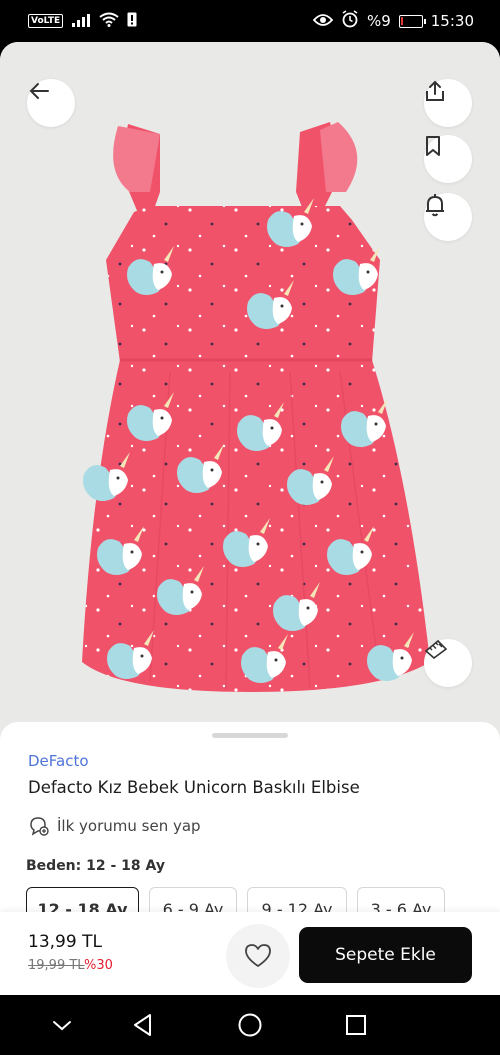 Image resolution: width=500 pixels, height=1055 pixels. Describe the element at coordinates (132, 21) in the screenshot. I see `sim-alert-icon` at that location.